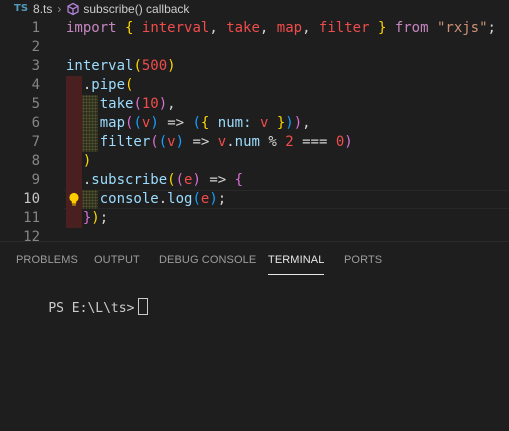  Describe the element at coordinates (188, 123) in the screenshot. I see `code-text: map((v) => ({ num: v })),` at that location.